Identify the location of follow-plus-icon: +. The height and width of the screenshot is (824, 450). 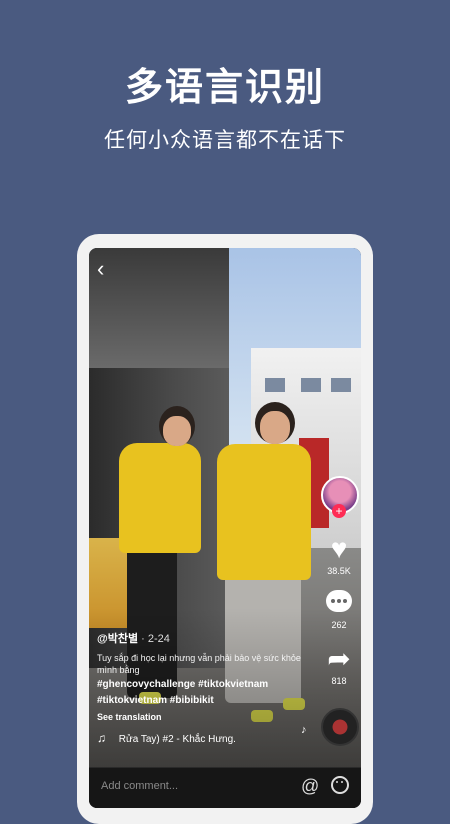
(339, 511).